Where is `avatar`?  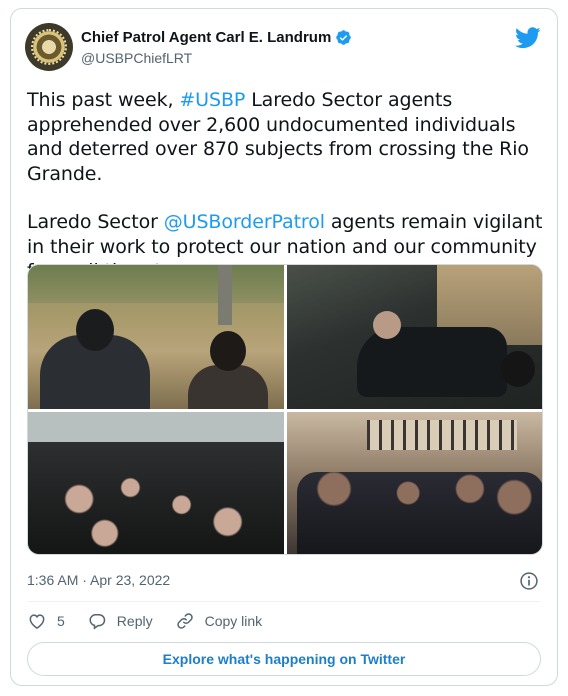 avatar is located at coordinates (49, 47).